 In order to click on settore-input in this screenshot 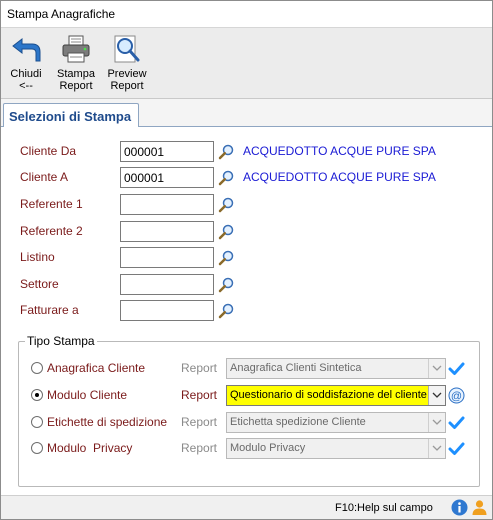, I will do `click(167, 284)`.